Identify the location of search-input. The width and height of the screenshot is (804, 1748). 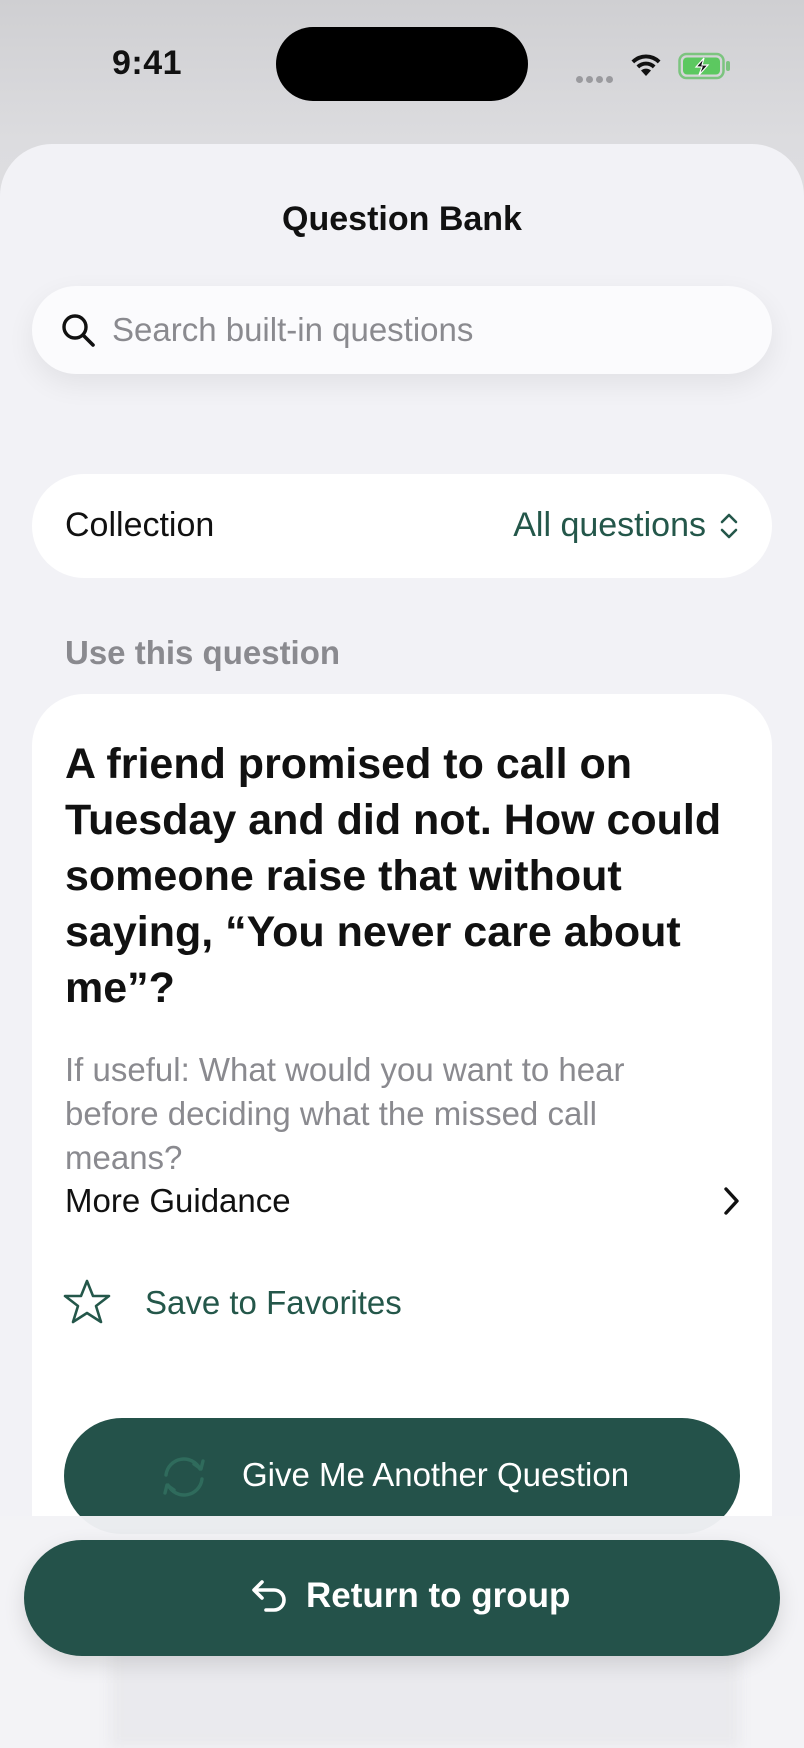
(432, 330).